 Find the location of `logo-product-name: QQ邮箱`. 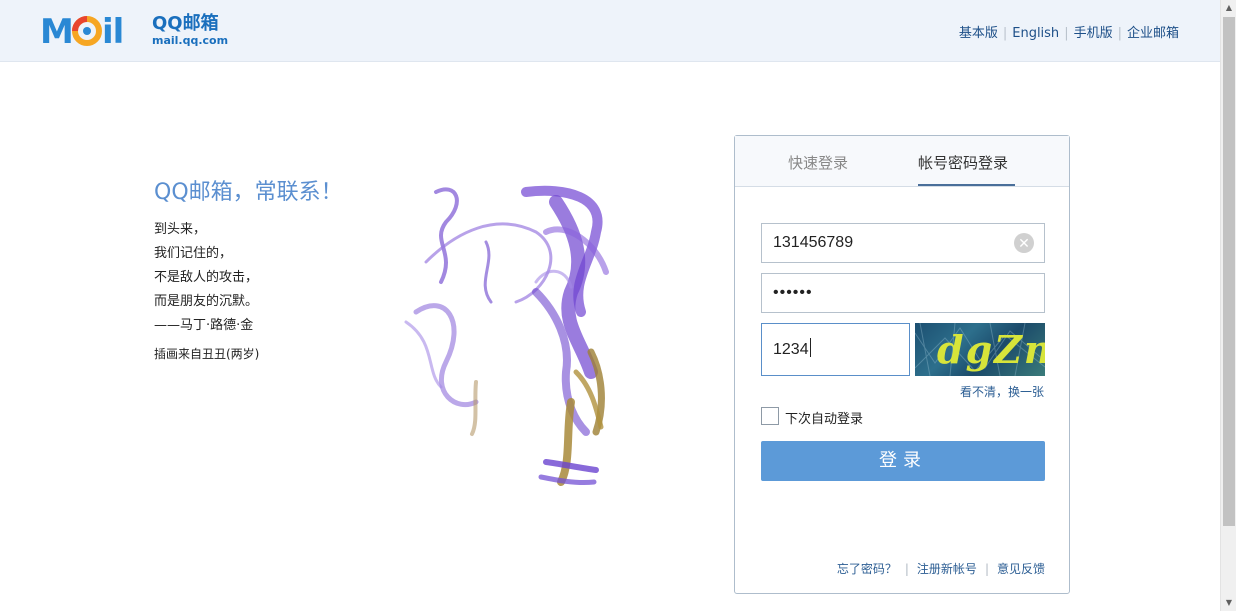

logo-product-name: QQ邮箱 is located at coordinates (185, 23).